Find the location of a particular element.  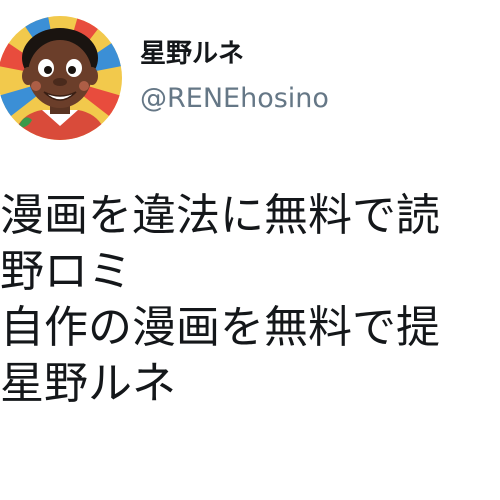

cartoon-avatar-icon is located at coordinates (61, 78).